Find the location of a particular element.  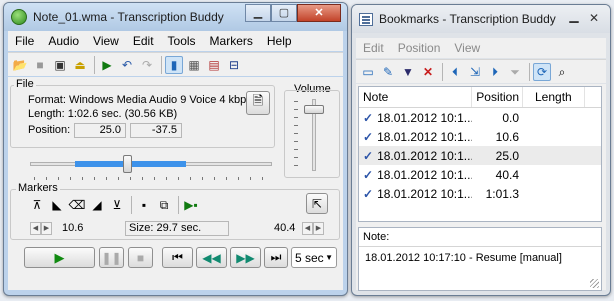

note-text: 18.01.2012 10:17:10 - Resume [manual] is located at coordinates (480, 258).